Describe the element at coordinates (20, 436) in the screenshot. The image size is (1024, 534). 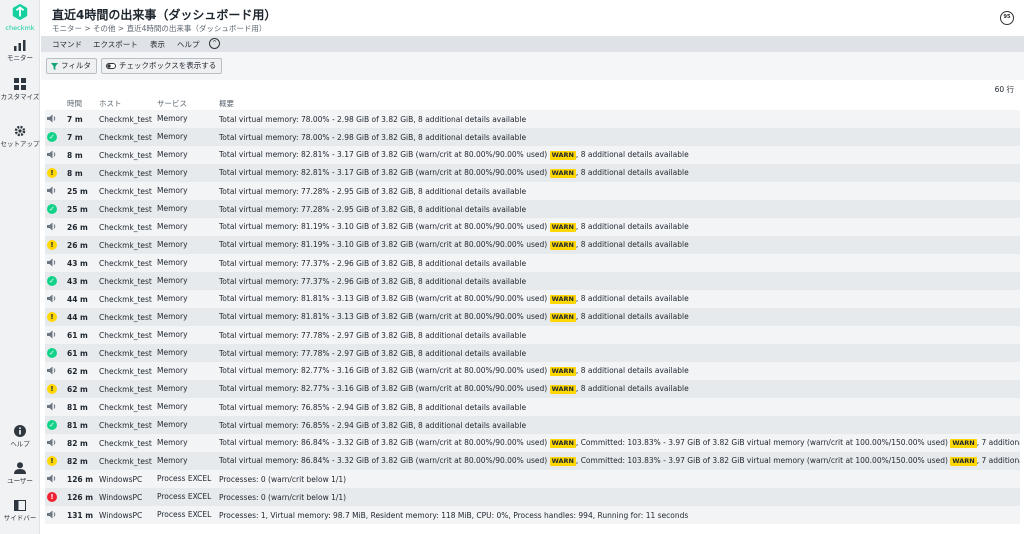
I see `sidebar-item-help: ヘルプ` at that location.